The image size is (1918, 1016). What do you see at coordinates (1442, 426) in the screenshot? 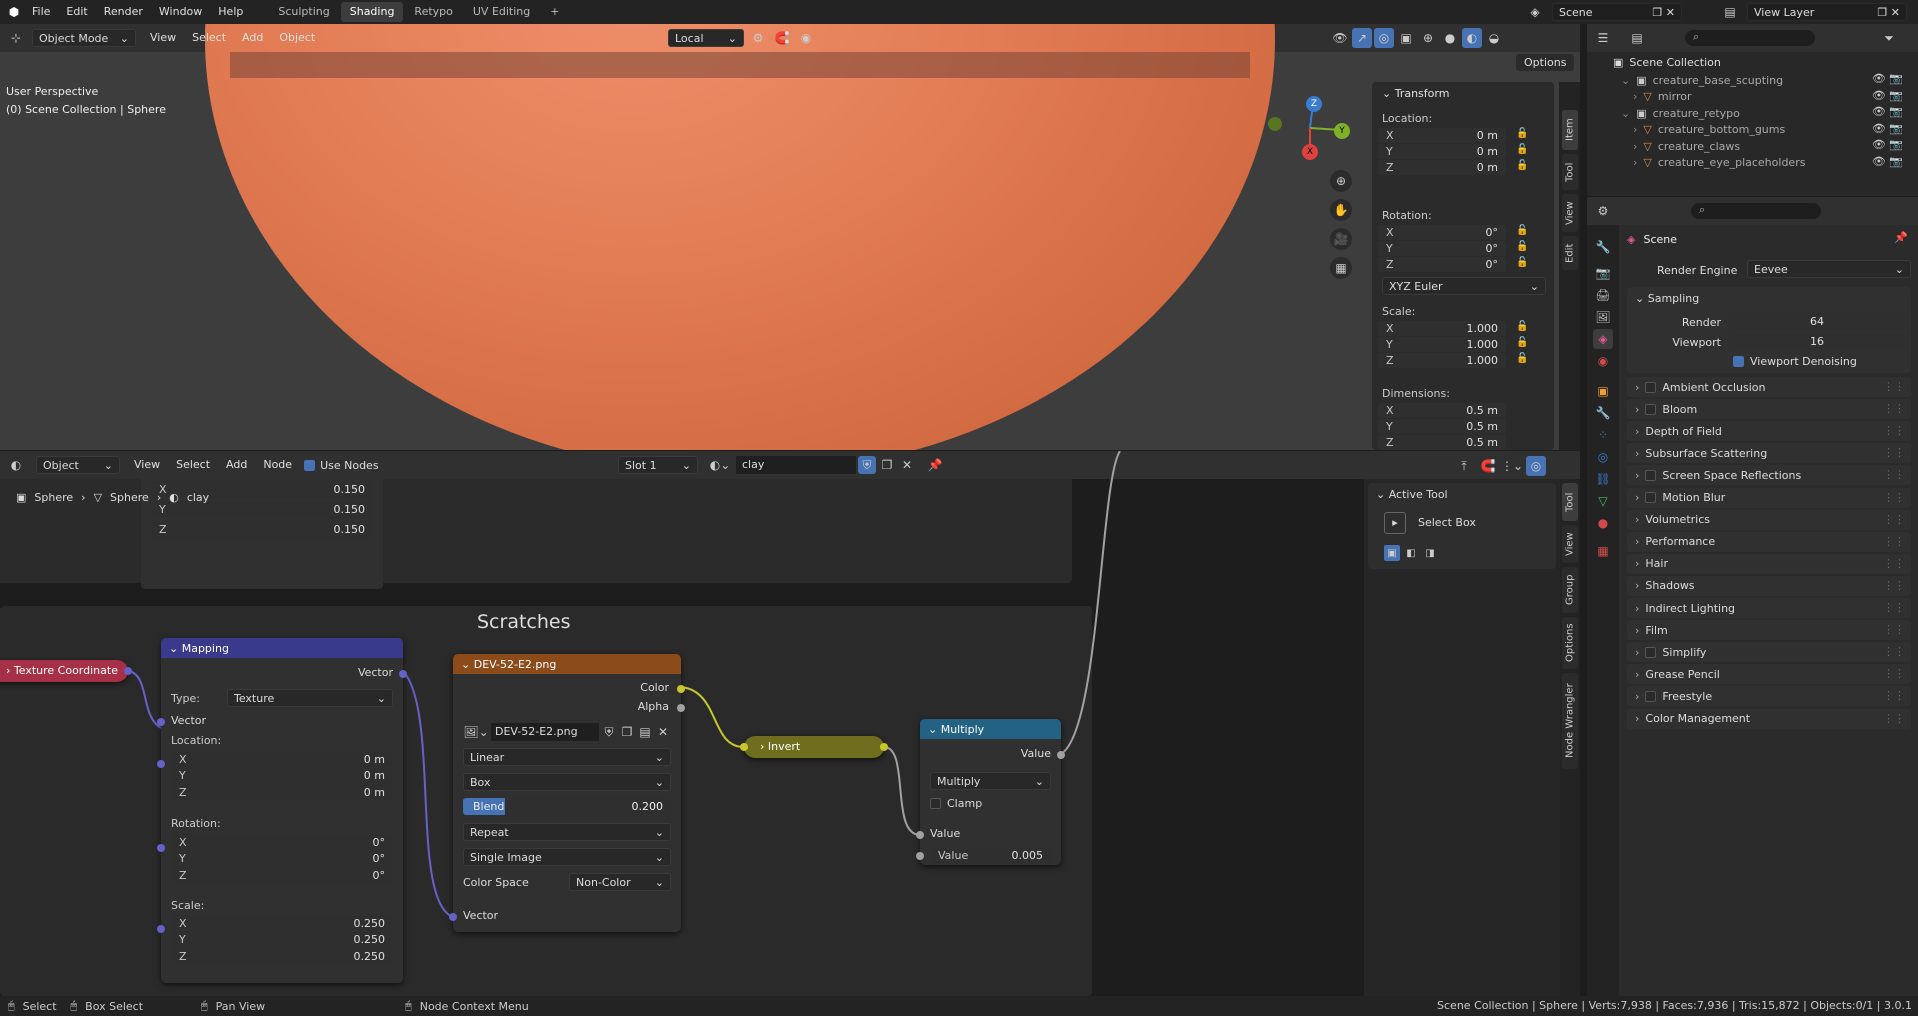
I see `dimensions-y-field: Y 0.5 m` at bounding box center [1442, 426].